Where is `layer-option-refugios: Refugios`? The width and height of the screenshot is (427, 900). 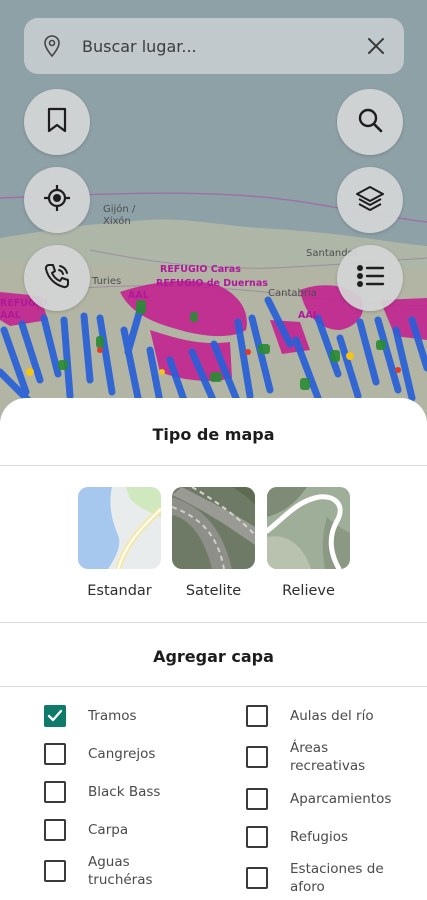
layer-option-refugios: Refugios is located at coordinates (328, 837).